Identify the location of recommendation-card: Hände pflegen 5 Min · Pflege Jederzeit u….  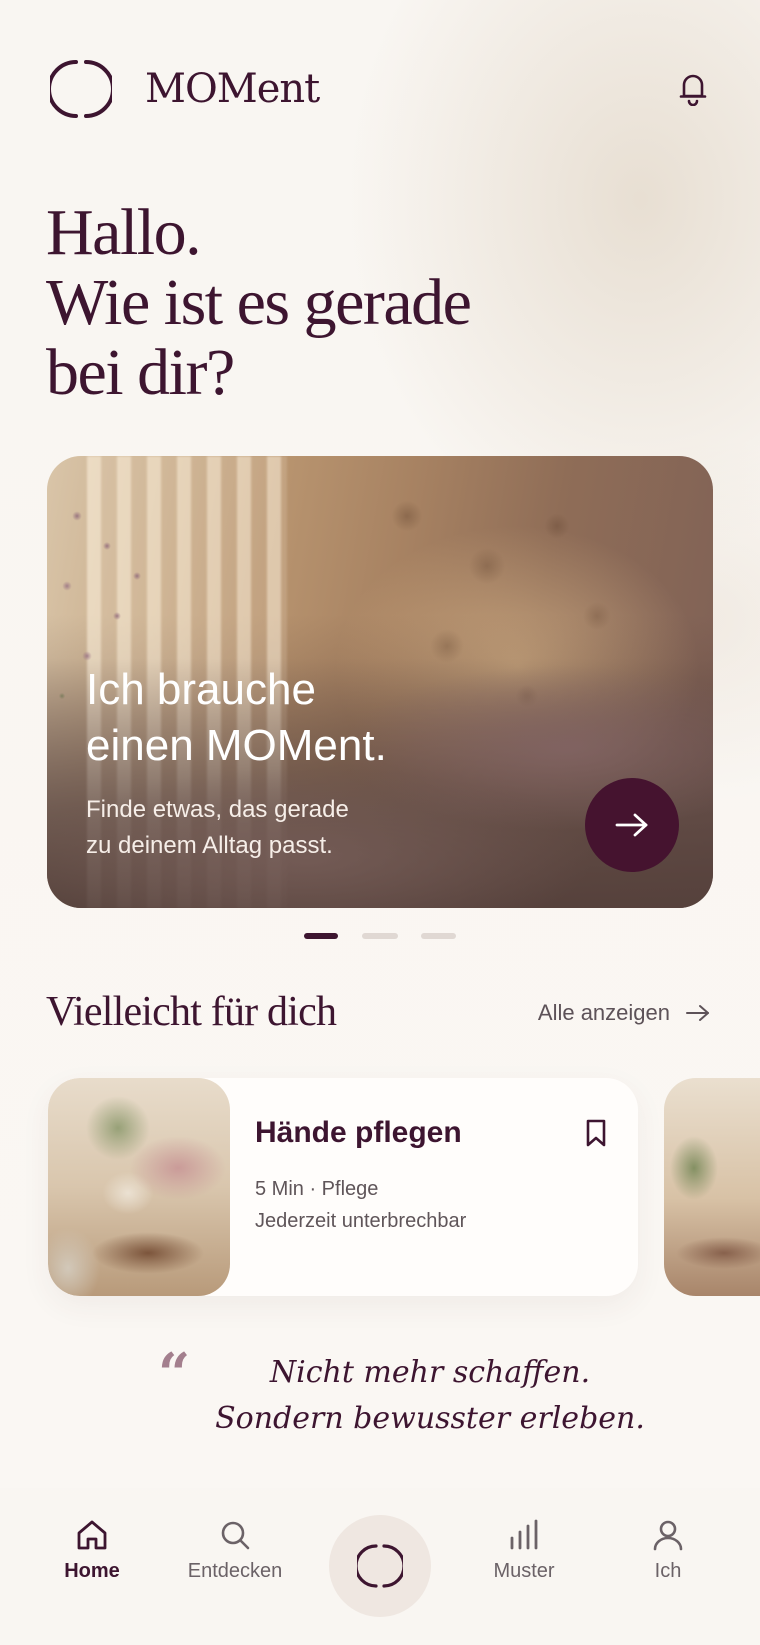
(343, 1187).